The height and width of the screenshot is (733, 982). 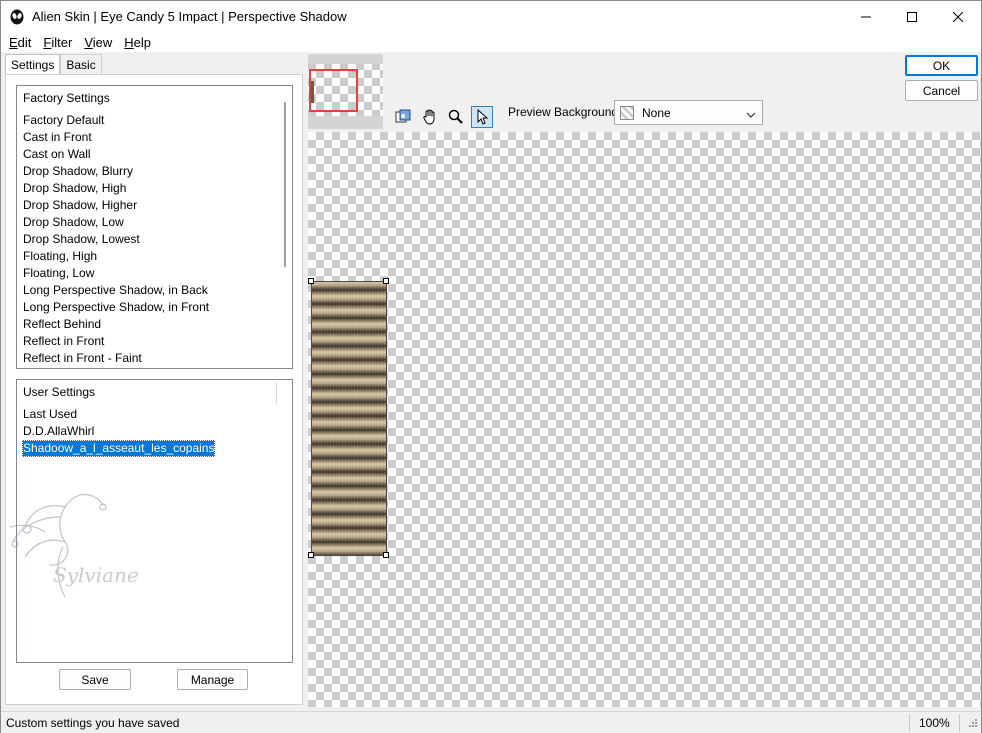 I want to click on minimize-button, so click(x=866, y=16).